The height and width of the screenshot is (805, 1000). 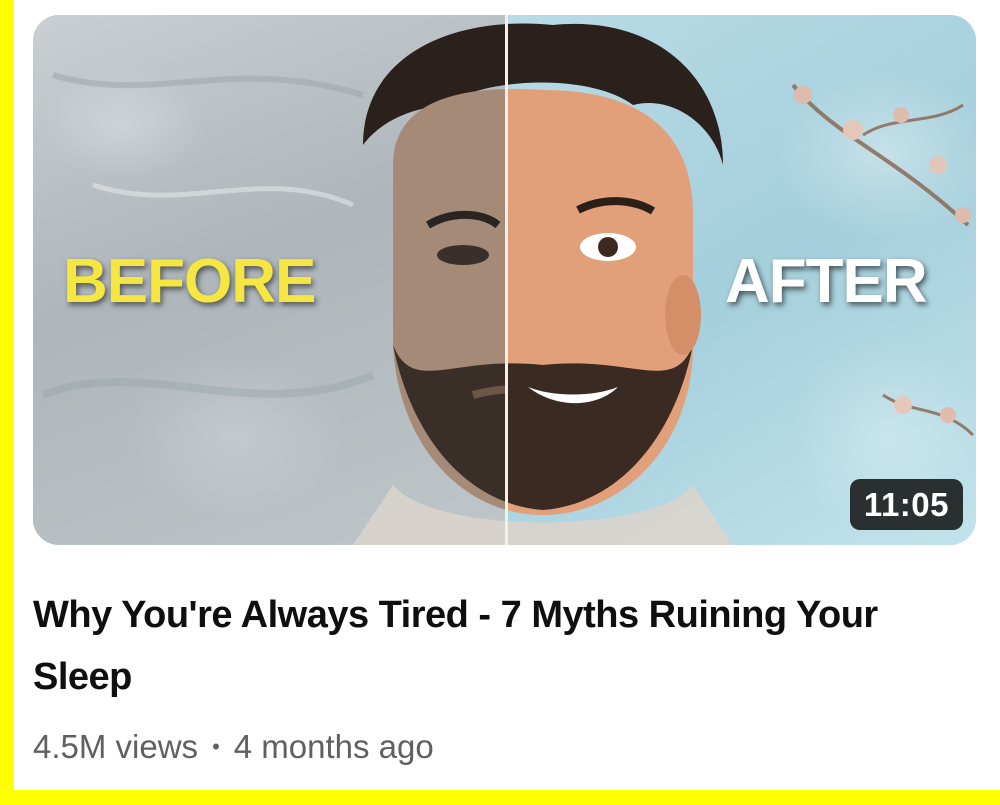 What do you see at coordinates (7, 402) in the screenshot?
I see `yellow-frame-left` at bounding box center [7, 402].